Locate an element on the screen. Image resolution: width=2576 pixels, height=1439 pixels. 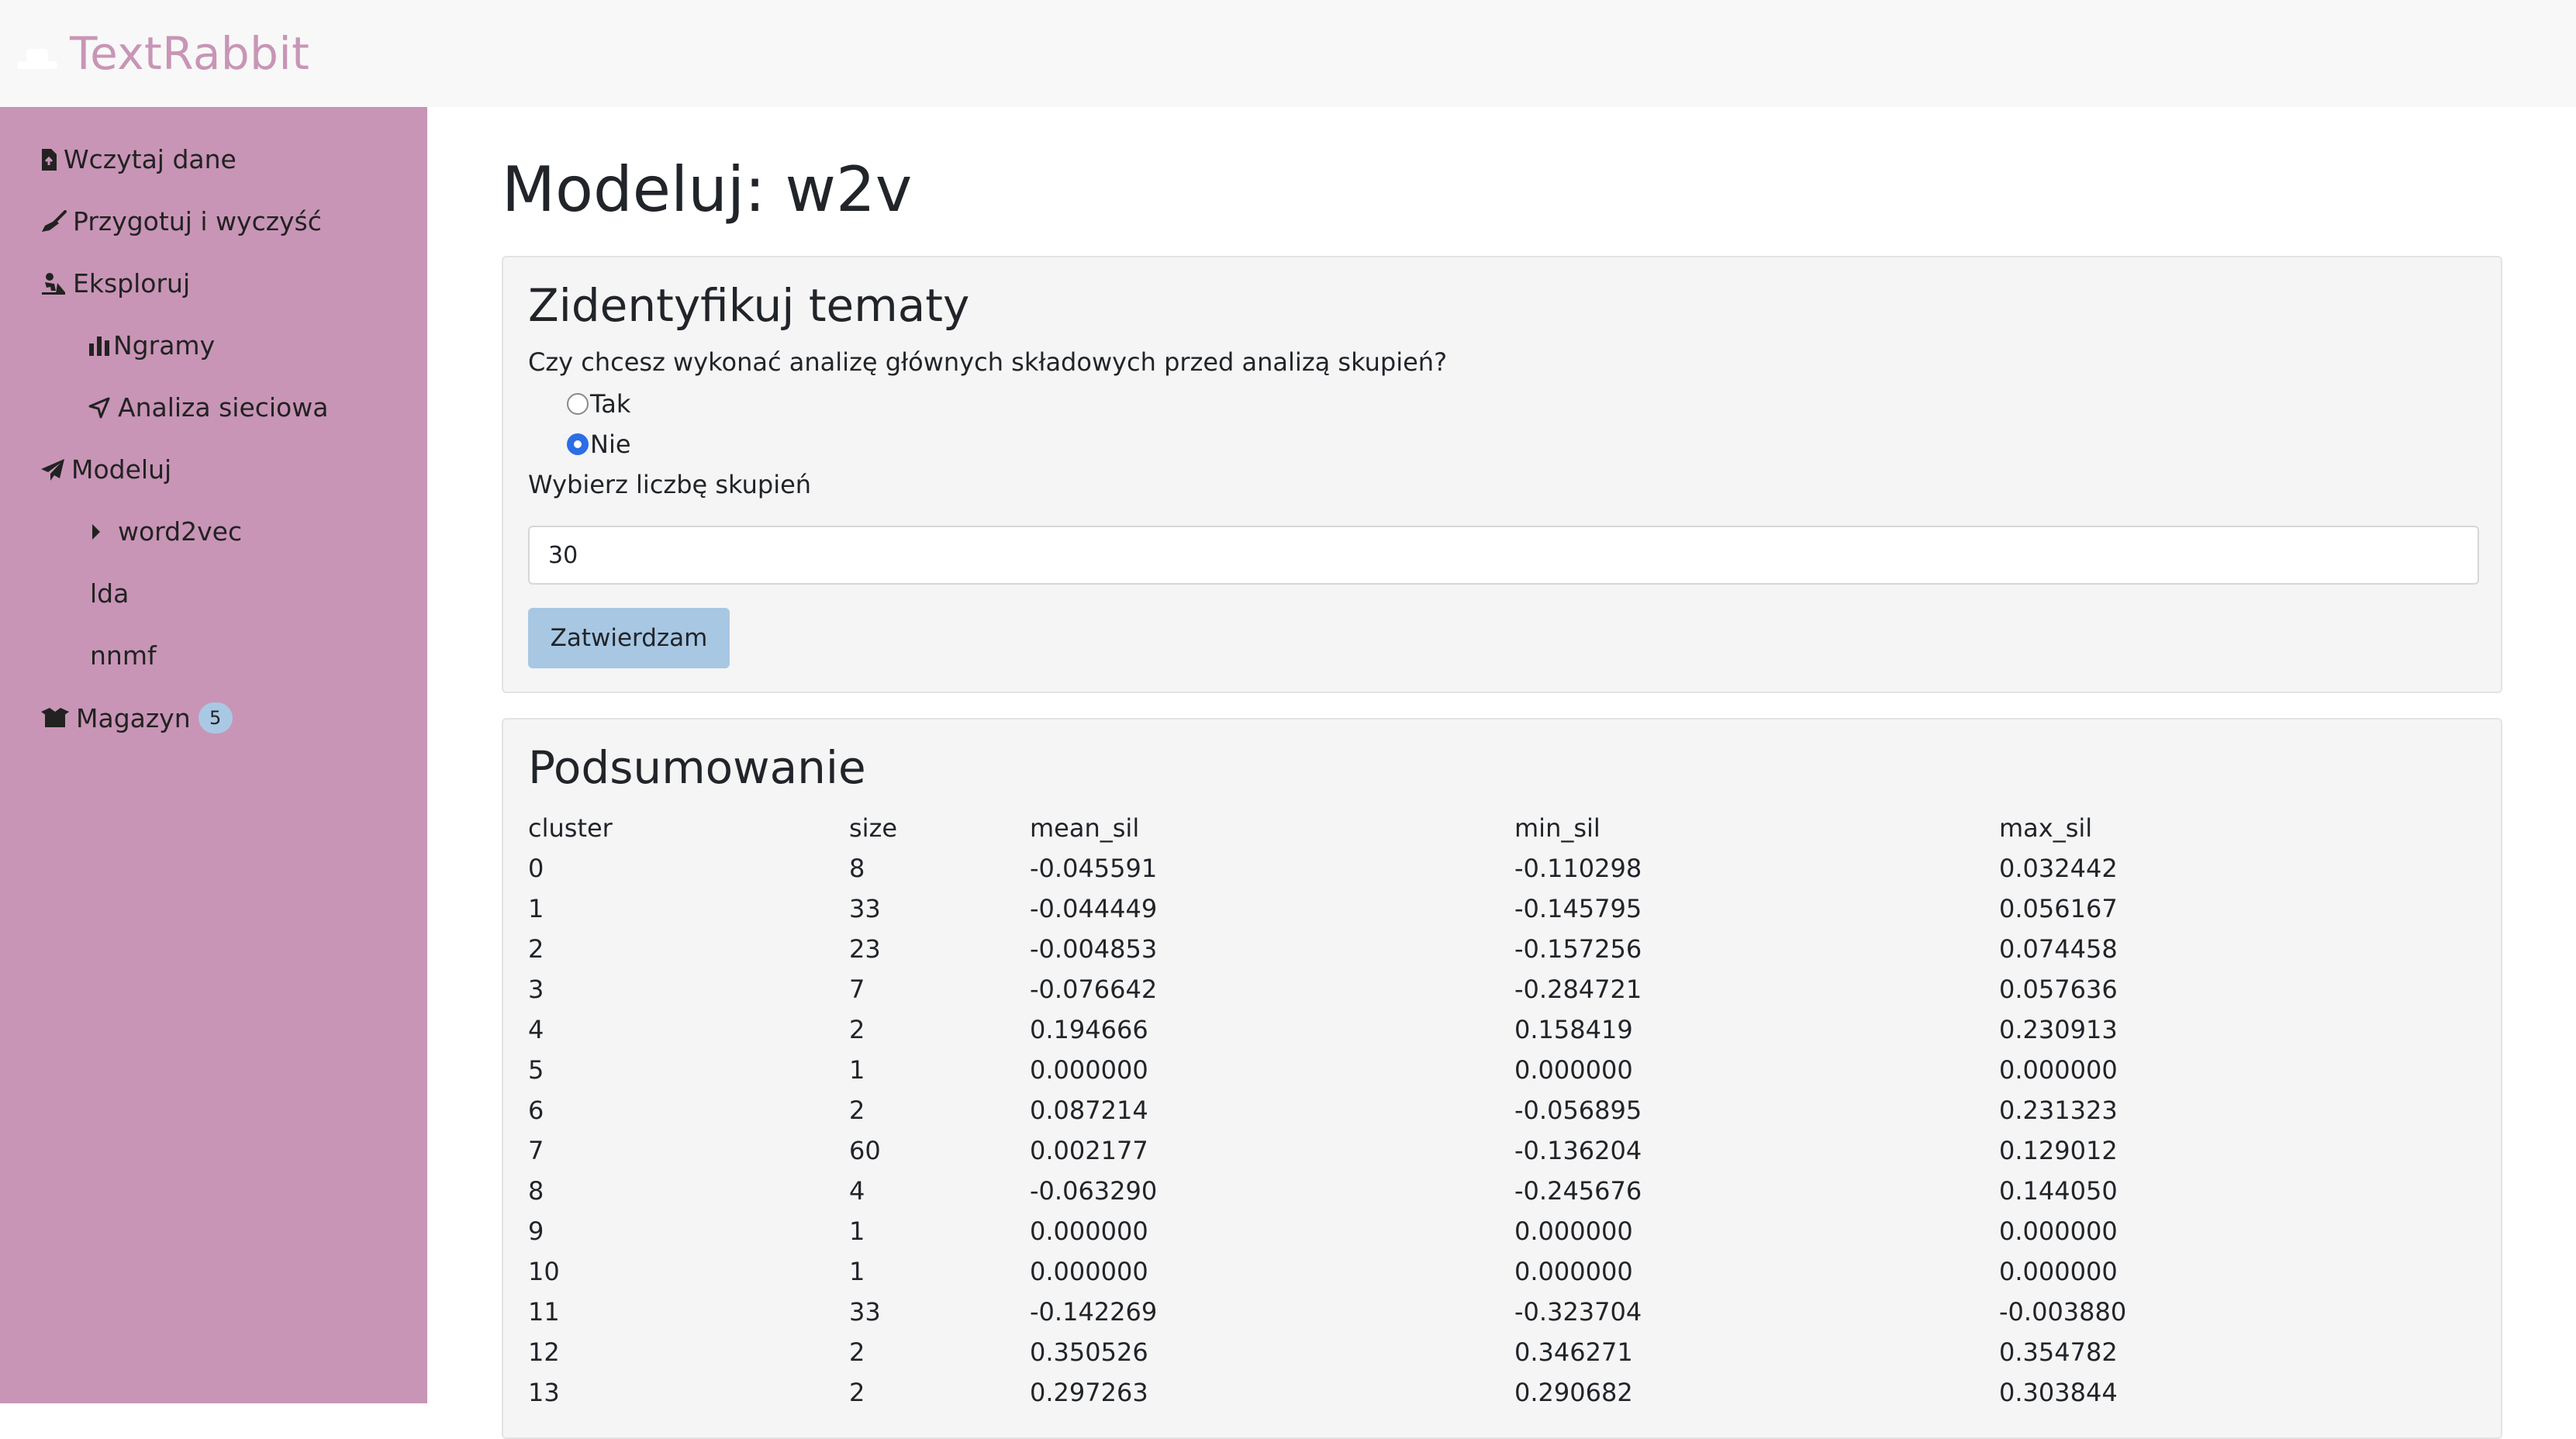
table-cell: 0 is located at coordinates (536, 868).